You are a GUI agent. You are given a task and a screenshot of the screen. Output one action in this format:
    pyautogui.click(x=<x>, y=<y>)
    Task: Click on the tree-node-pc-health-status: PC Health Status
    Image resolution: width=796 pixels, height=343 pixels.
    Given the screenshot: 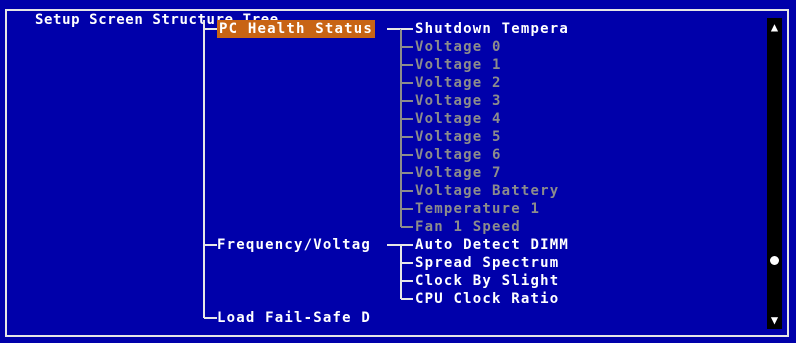 What is the action you would take?
    pyautogui.click(x=296, y=29)
    